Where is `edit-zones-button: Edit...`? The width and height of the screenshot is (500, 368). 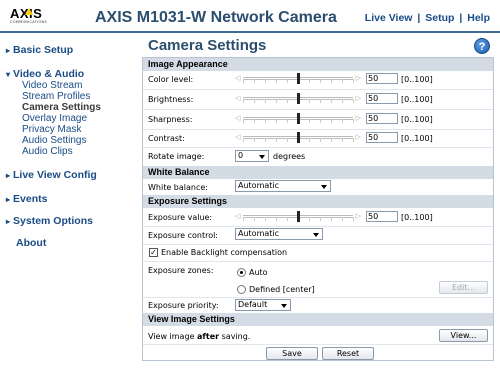 edit-zones-button: Edit... is located at coordinates (463, 287).